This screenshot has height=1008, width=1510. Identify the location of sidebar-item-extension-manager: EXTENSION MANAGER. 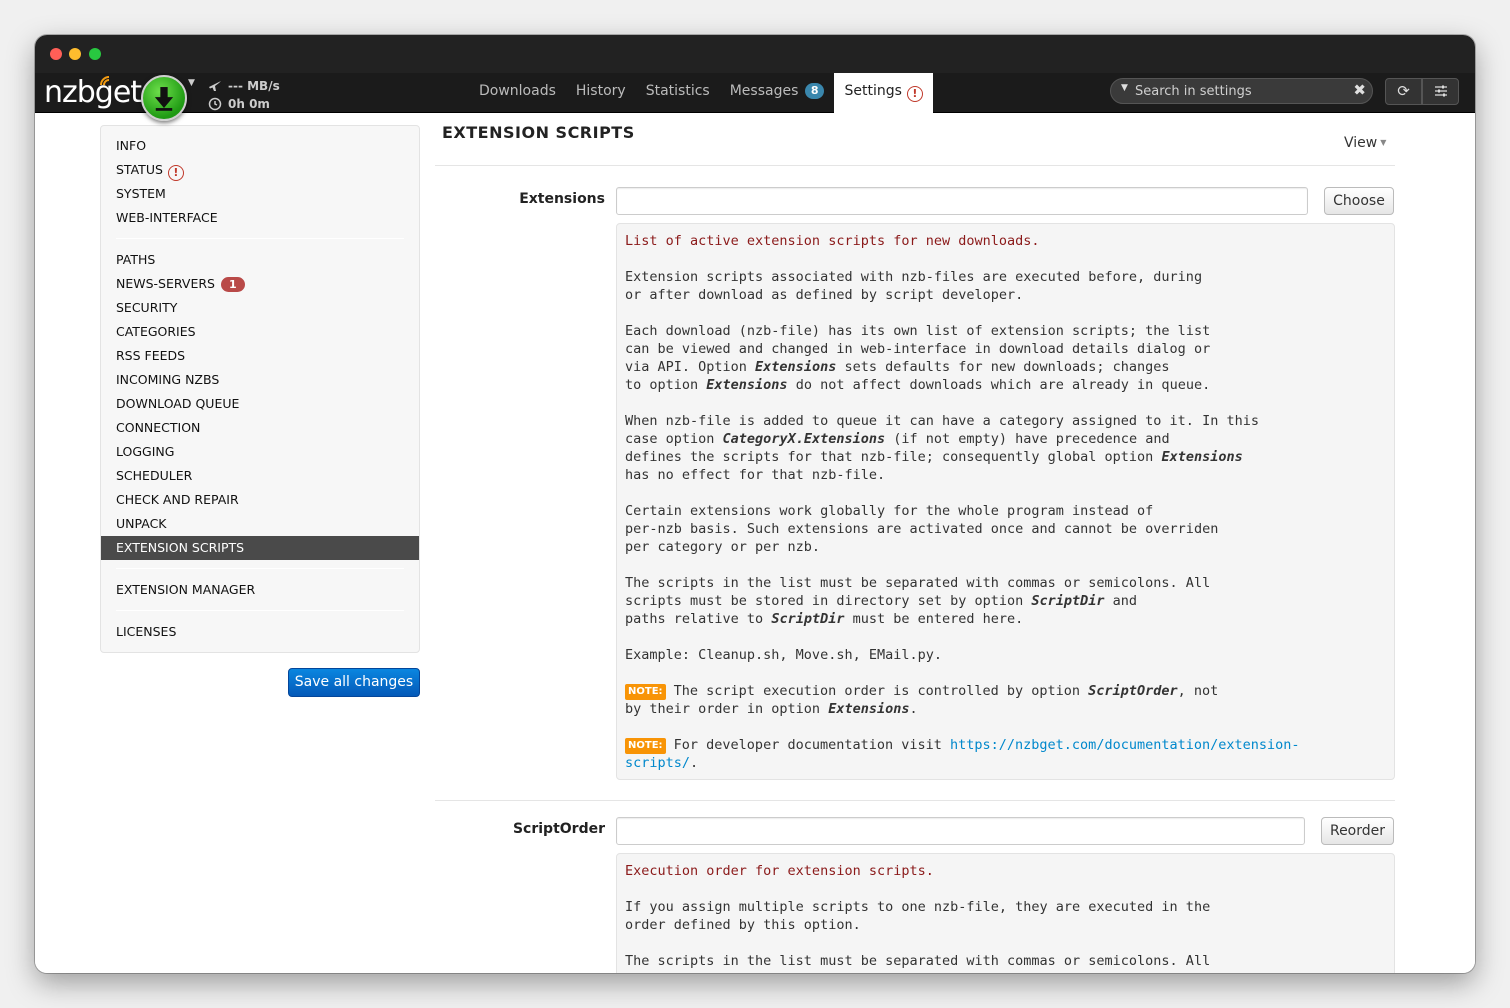
(260, 590).